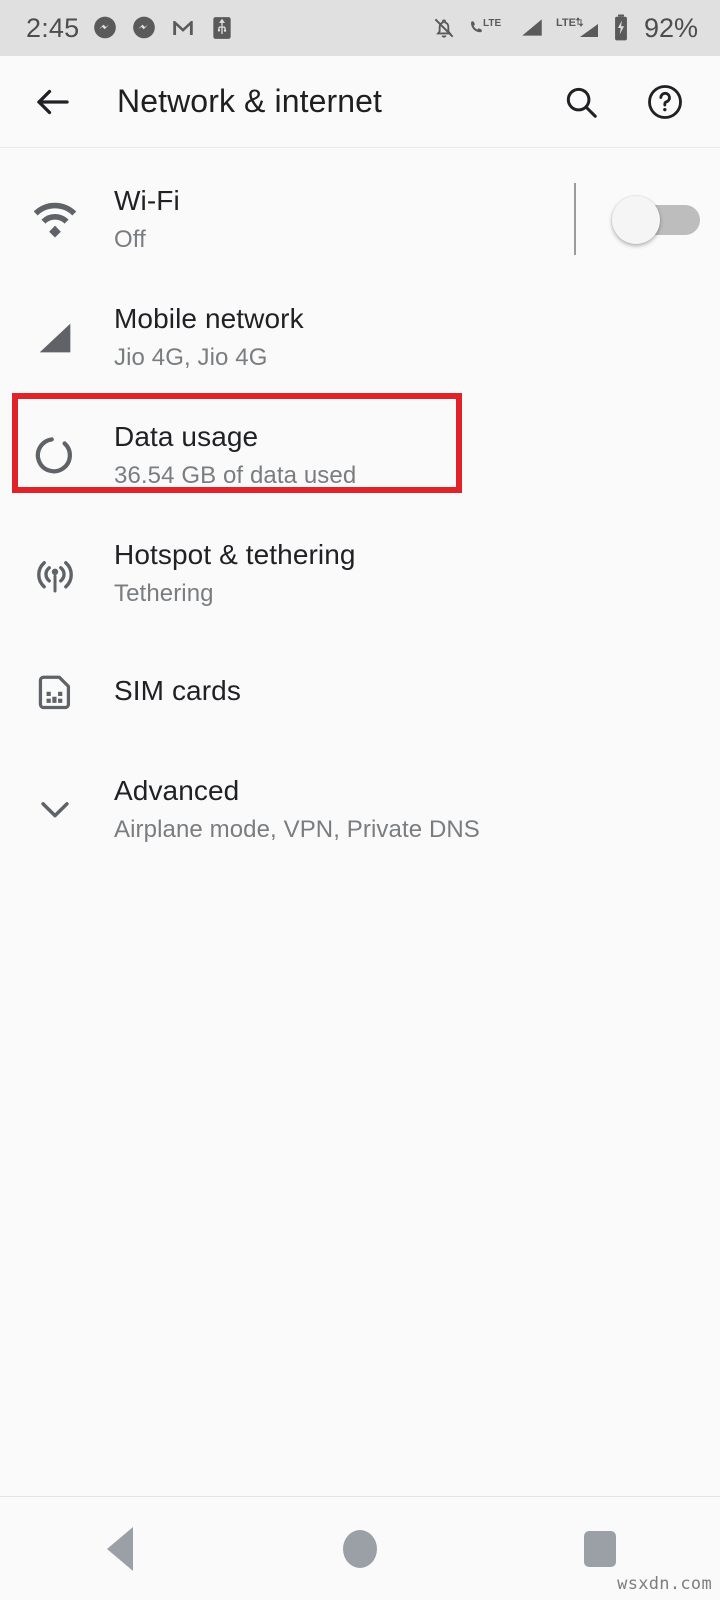  I want to click on chevron-down-icon, so click(55, 809).